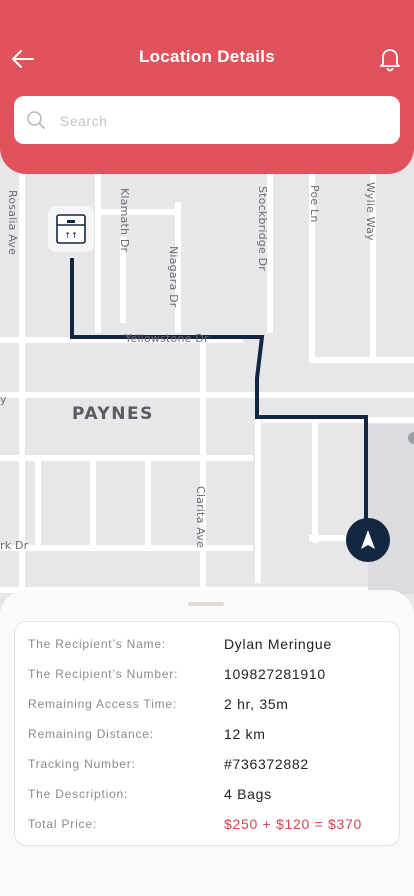  I want to click on detail-value: 2 hr, 35m, so click(256, 704).